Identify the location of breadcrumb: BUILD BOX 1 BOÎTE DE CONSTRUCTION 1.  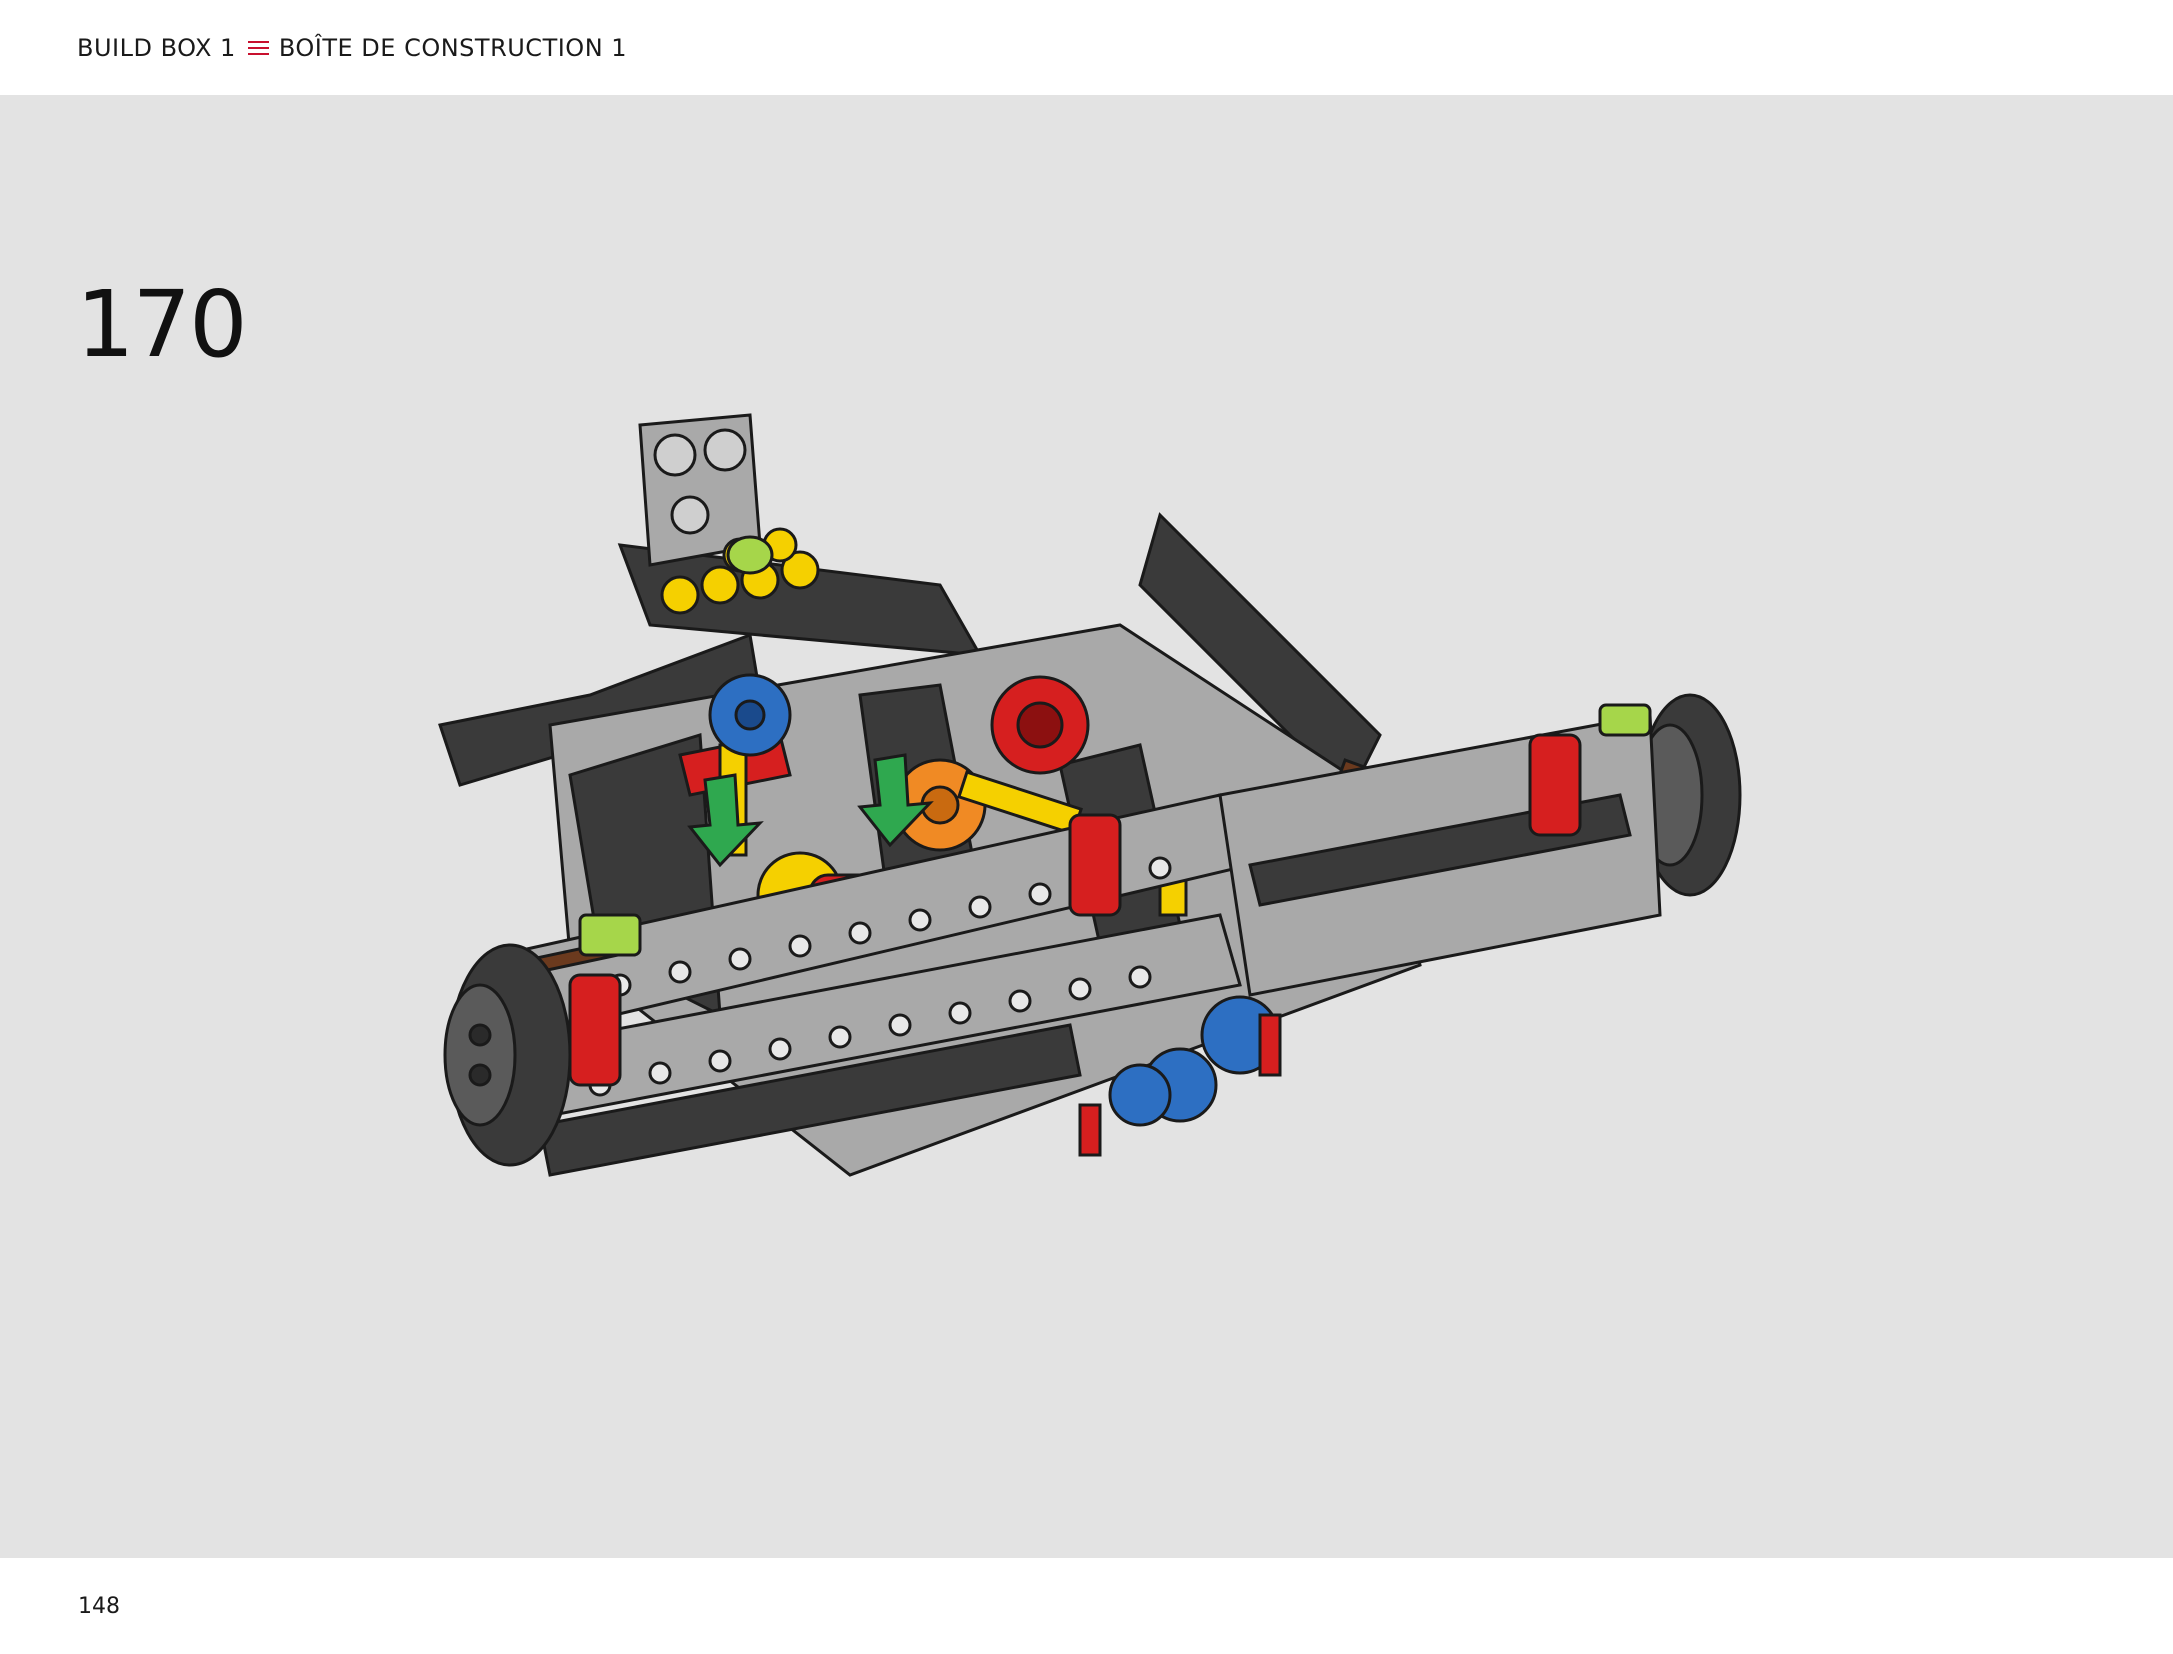
(352, 48).